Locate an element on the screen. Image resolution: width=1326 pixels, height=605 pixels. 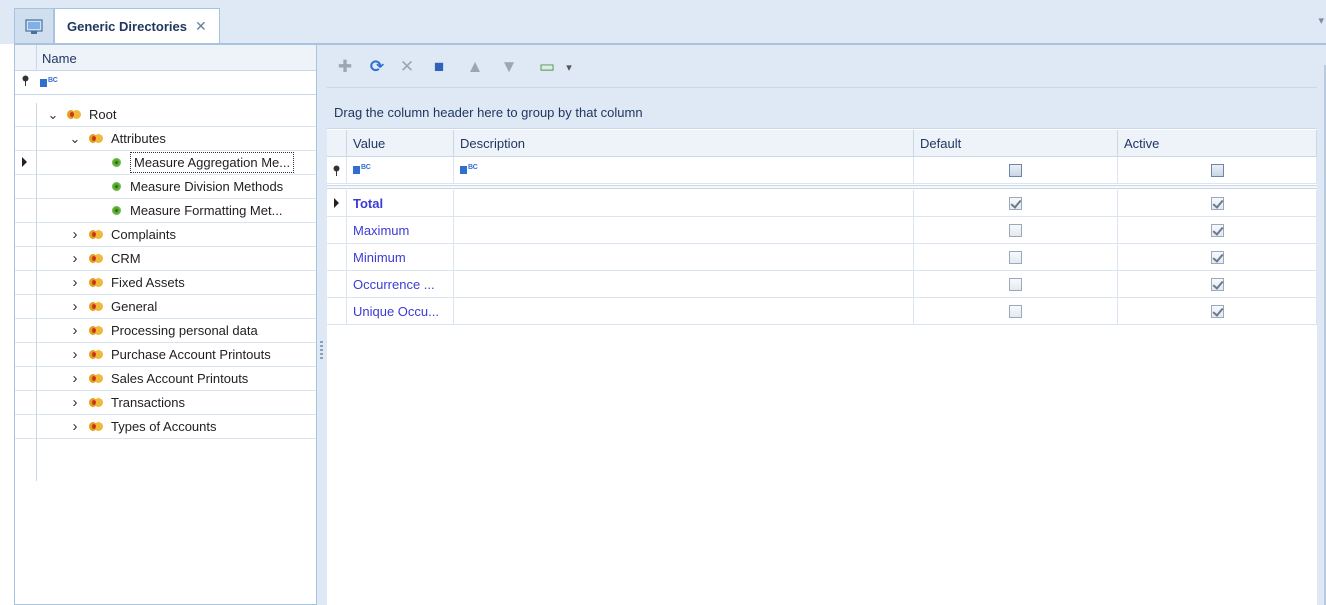
default-filter-checkbox is located at coordinates (1015, 170).